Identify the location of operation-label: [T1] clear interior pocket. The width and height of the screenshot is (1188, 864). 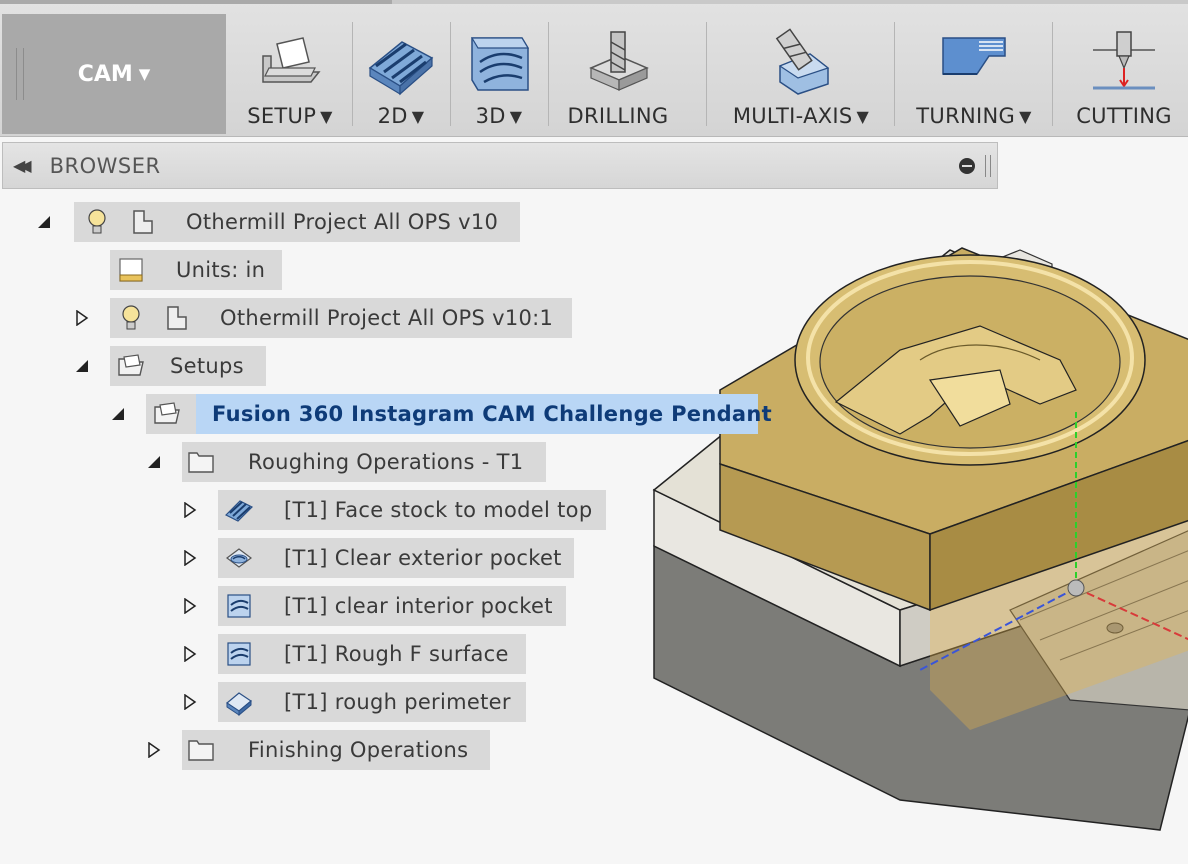
(418, 606).